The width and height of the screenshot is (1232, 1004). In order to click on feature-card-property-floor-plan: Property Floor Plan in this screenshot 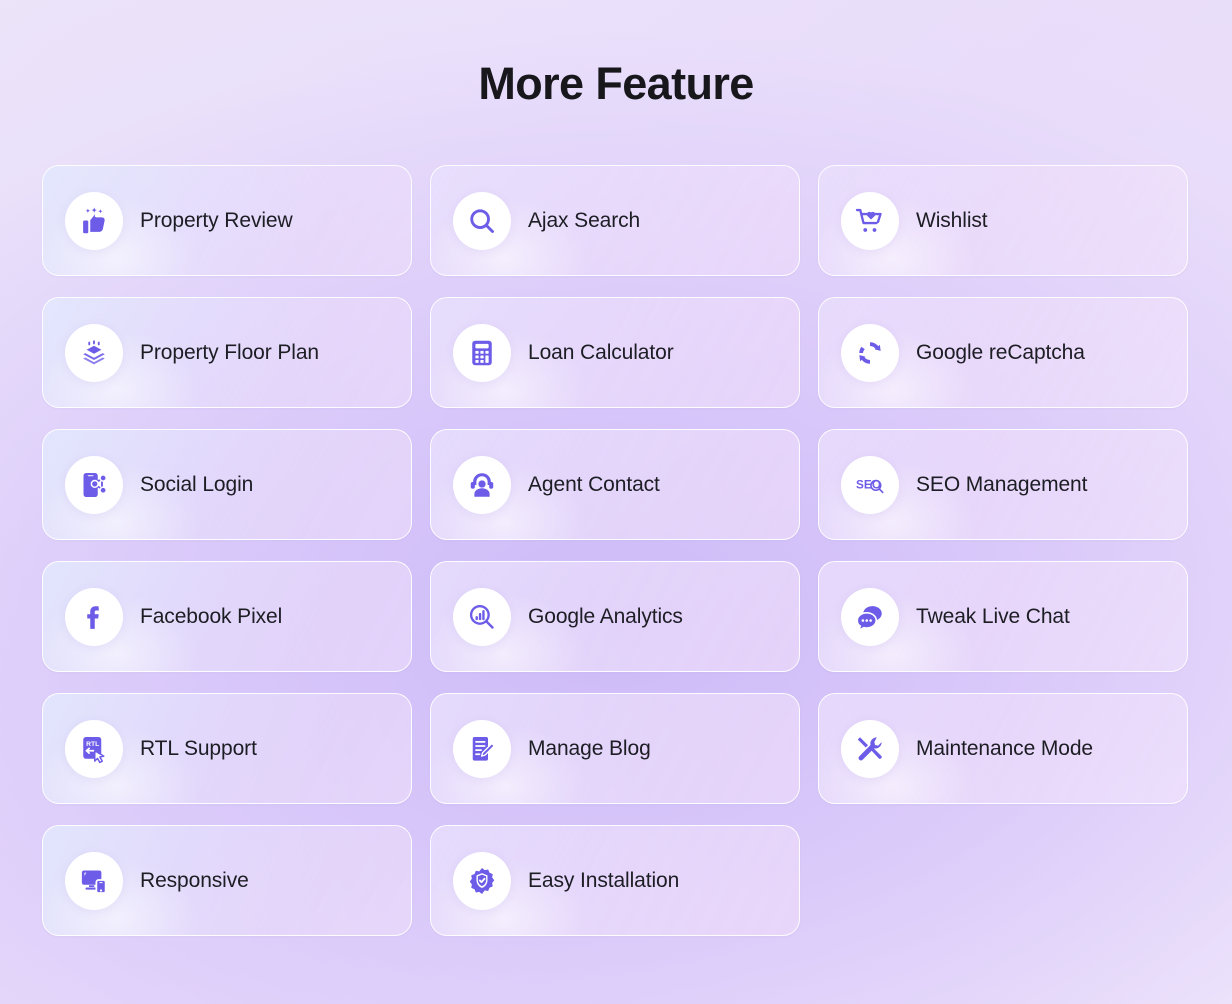, I will do `click(227, 352)`.